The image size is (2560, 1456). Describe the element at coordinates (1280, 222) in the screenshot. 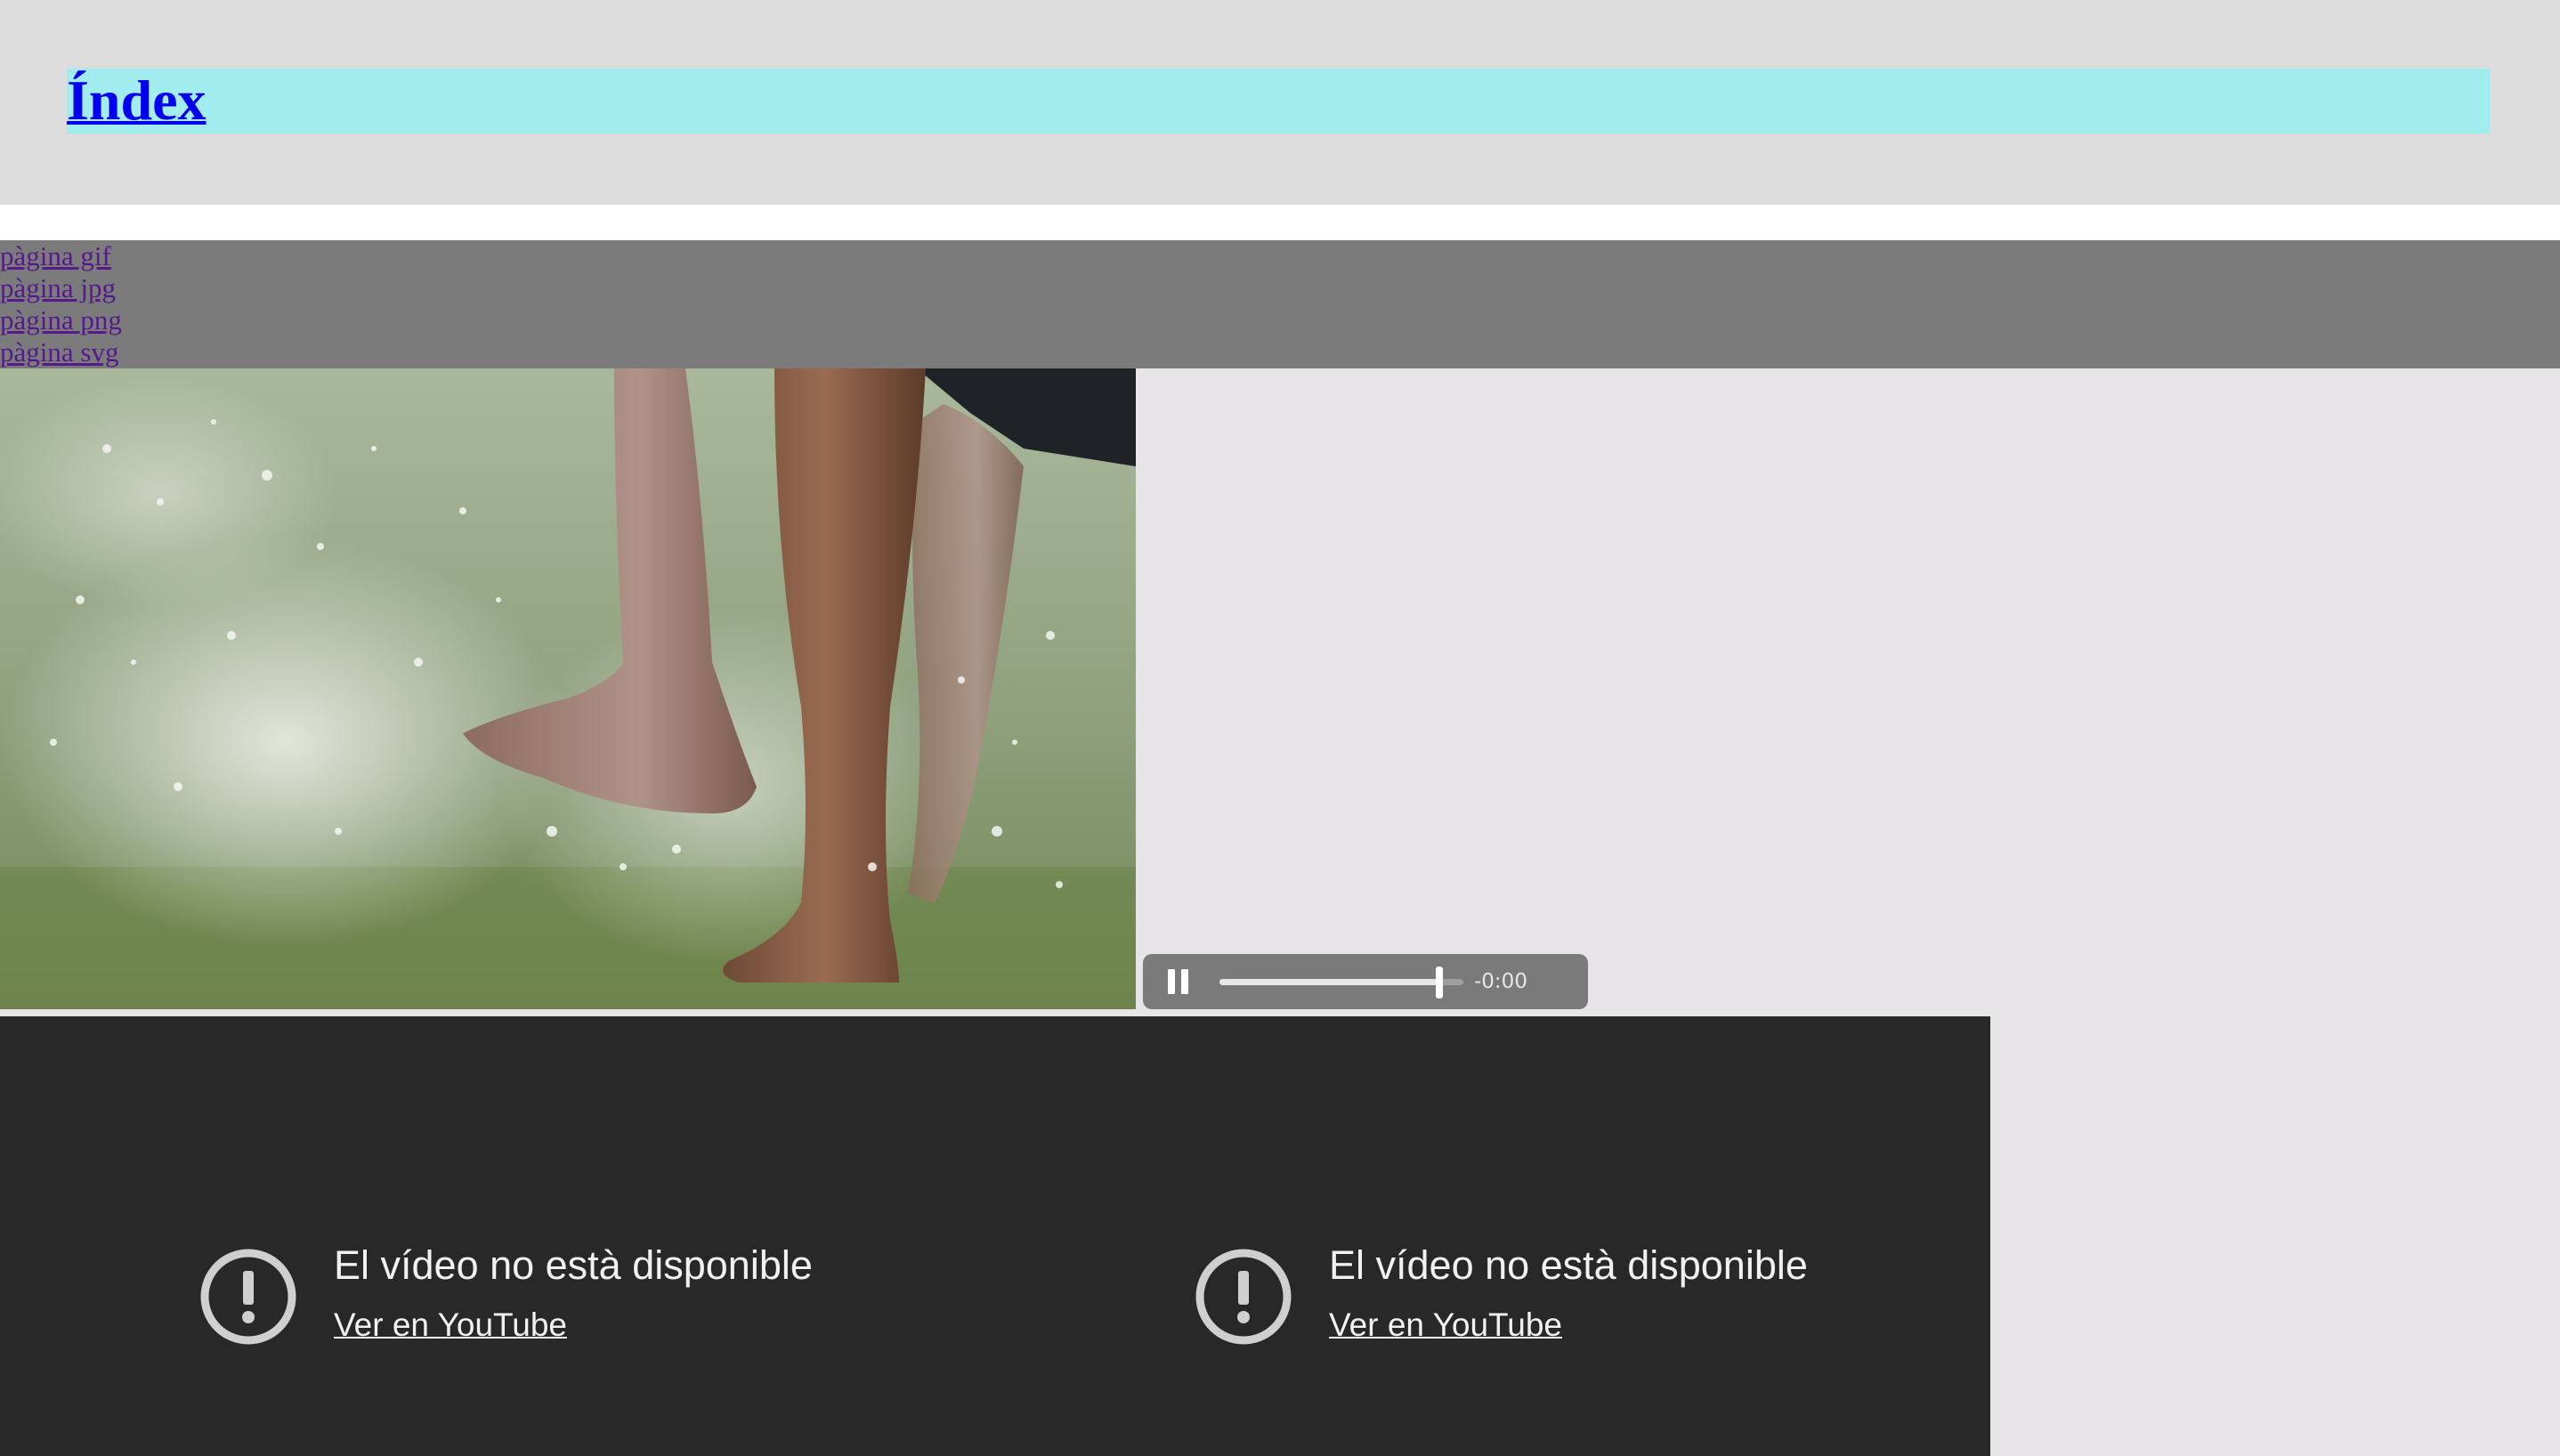

I see `spacer-strip` at that location.